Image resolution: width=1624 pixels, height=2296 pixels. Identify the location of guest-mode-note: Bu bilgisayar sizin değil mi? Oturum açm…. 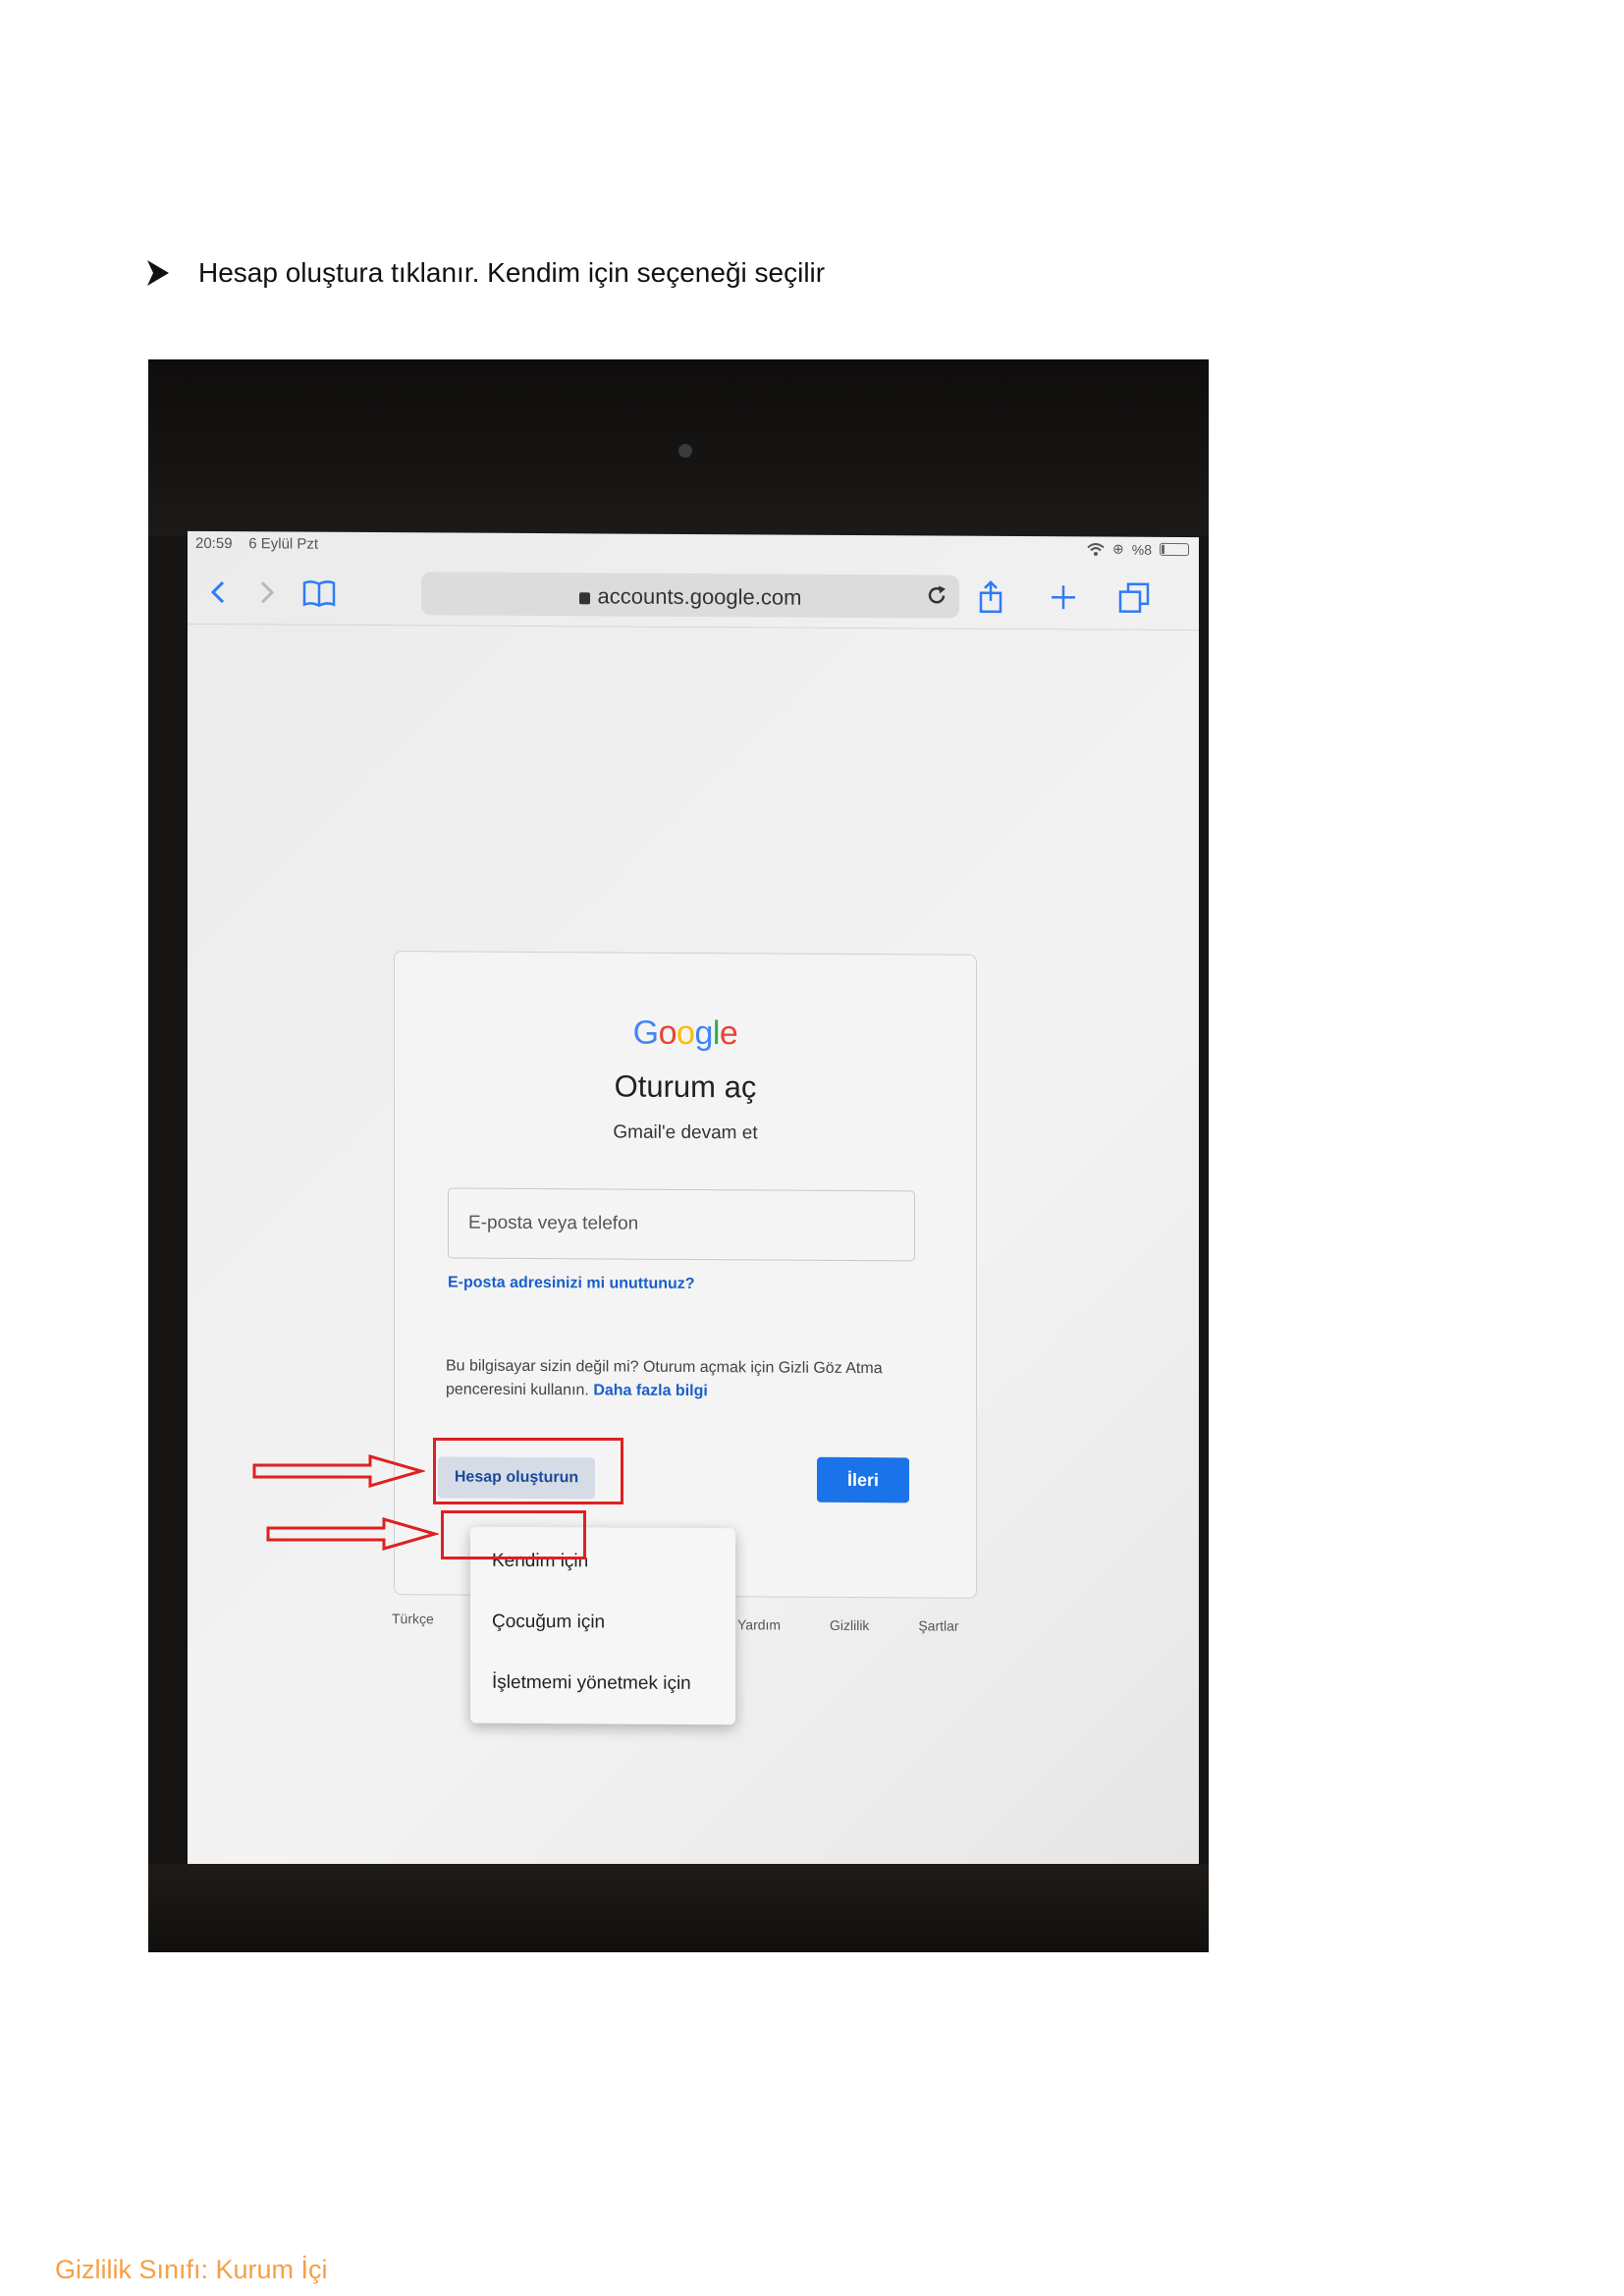
(681, 1379).